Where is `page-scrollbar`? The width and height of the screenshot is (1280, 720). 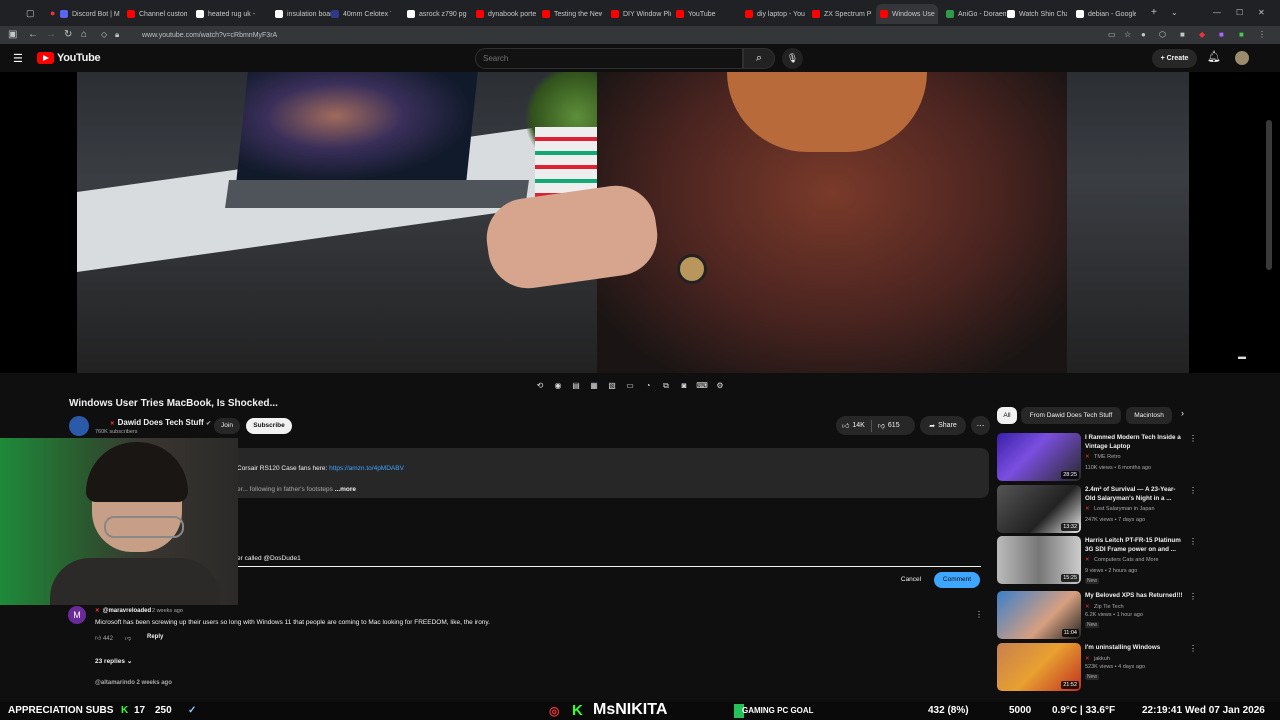
page-scrollbar is located at coordinates (1269, 195).